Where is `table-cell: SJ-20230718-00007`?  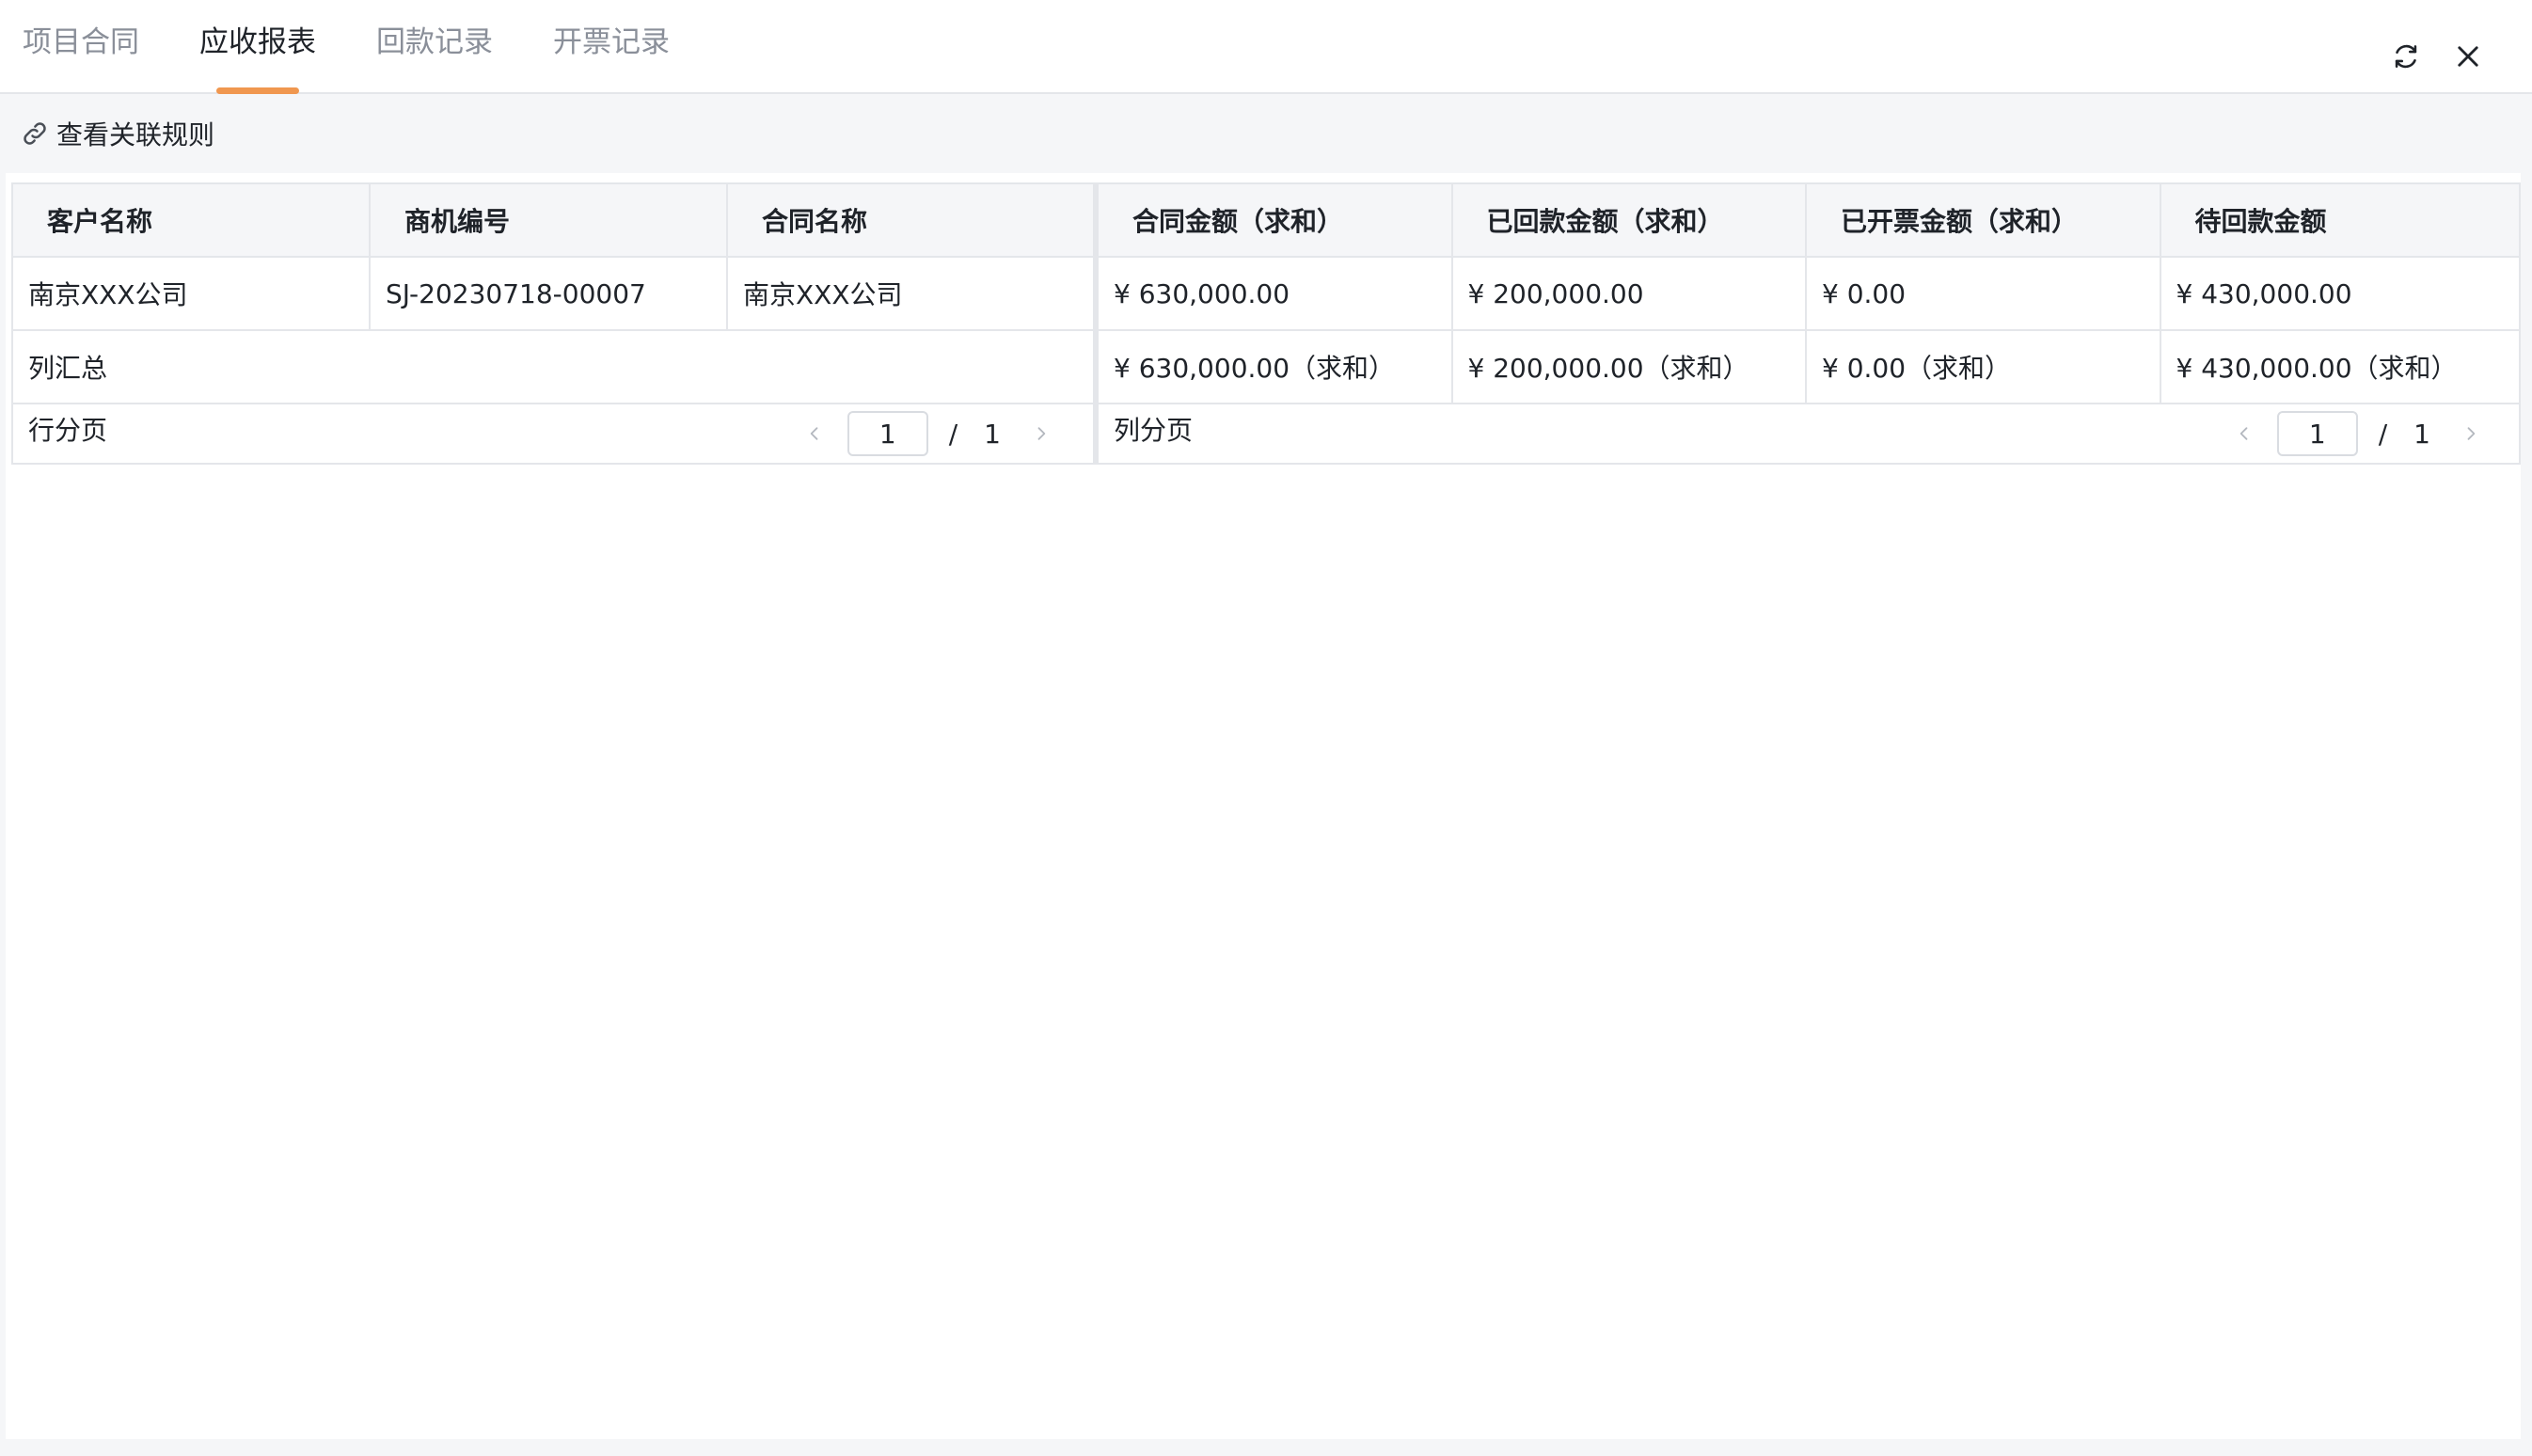 table-cell: SJ-20230718-00007 is located at coordinates (549, 293).